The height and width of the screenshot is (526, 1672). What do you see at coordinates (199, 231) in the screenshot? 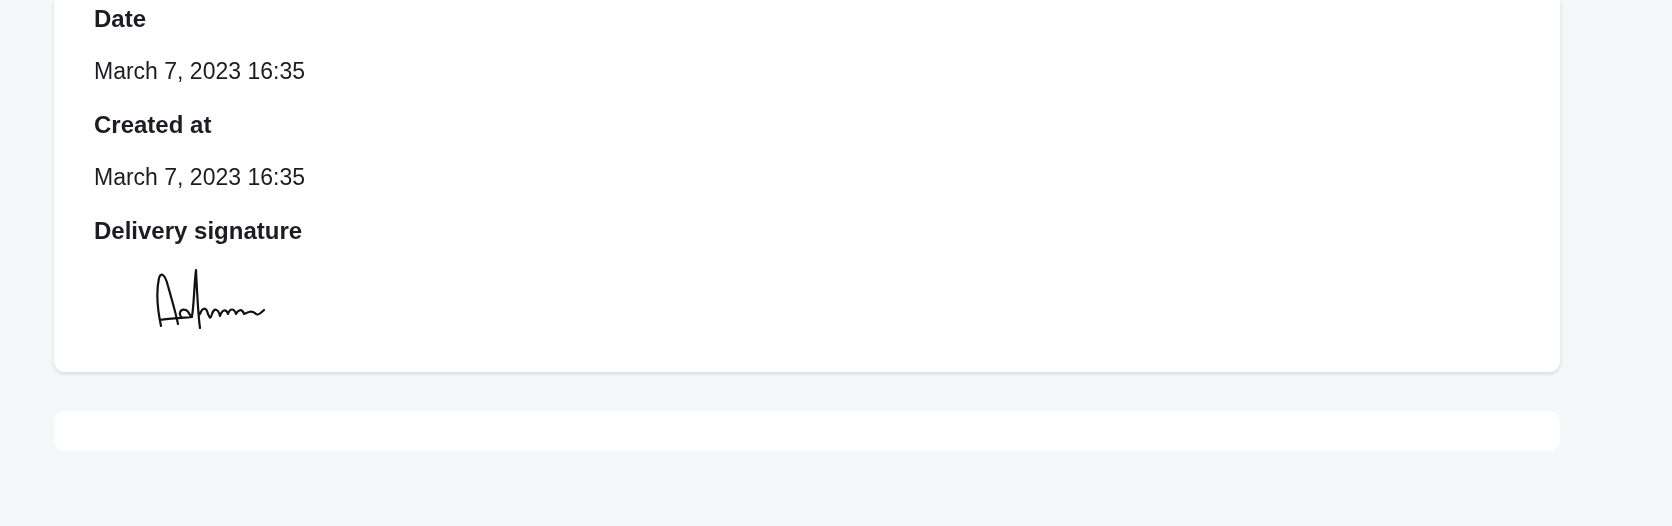
I see `field-label: Delivery signature` at bounding box center [199, 231].